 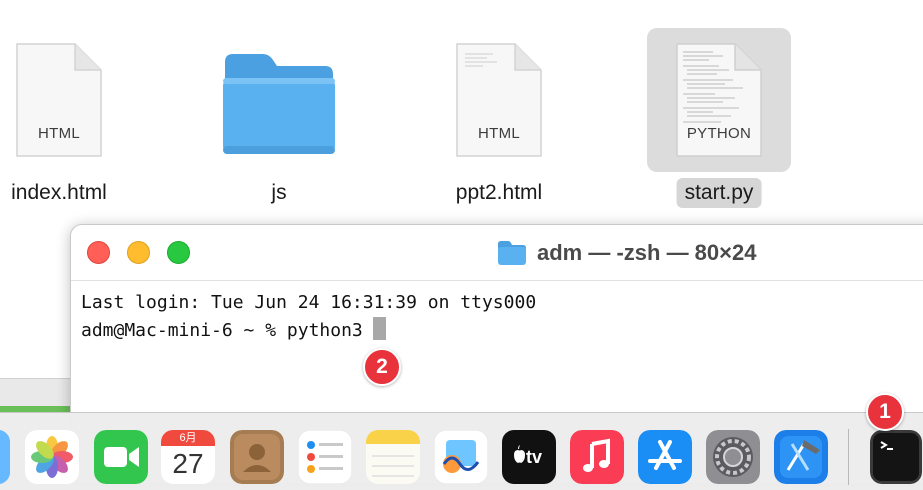 I want to click on annotation-badge-1: 1, so click(x=885, y=412).